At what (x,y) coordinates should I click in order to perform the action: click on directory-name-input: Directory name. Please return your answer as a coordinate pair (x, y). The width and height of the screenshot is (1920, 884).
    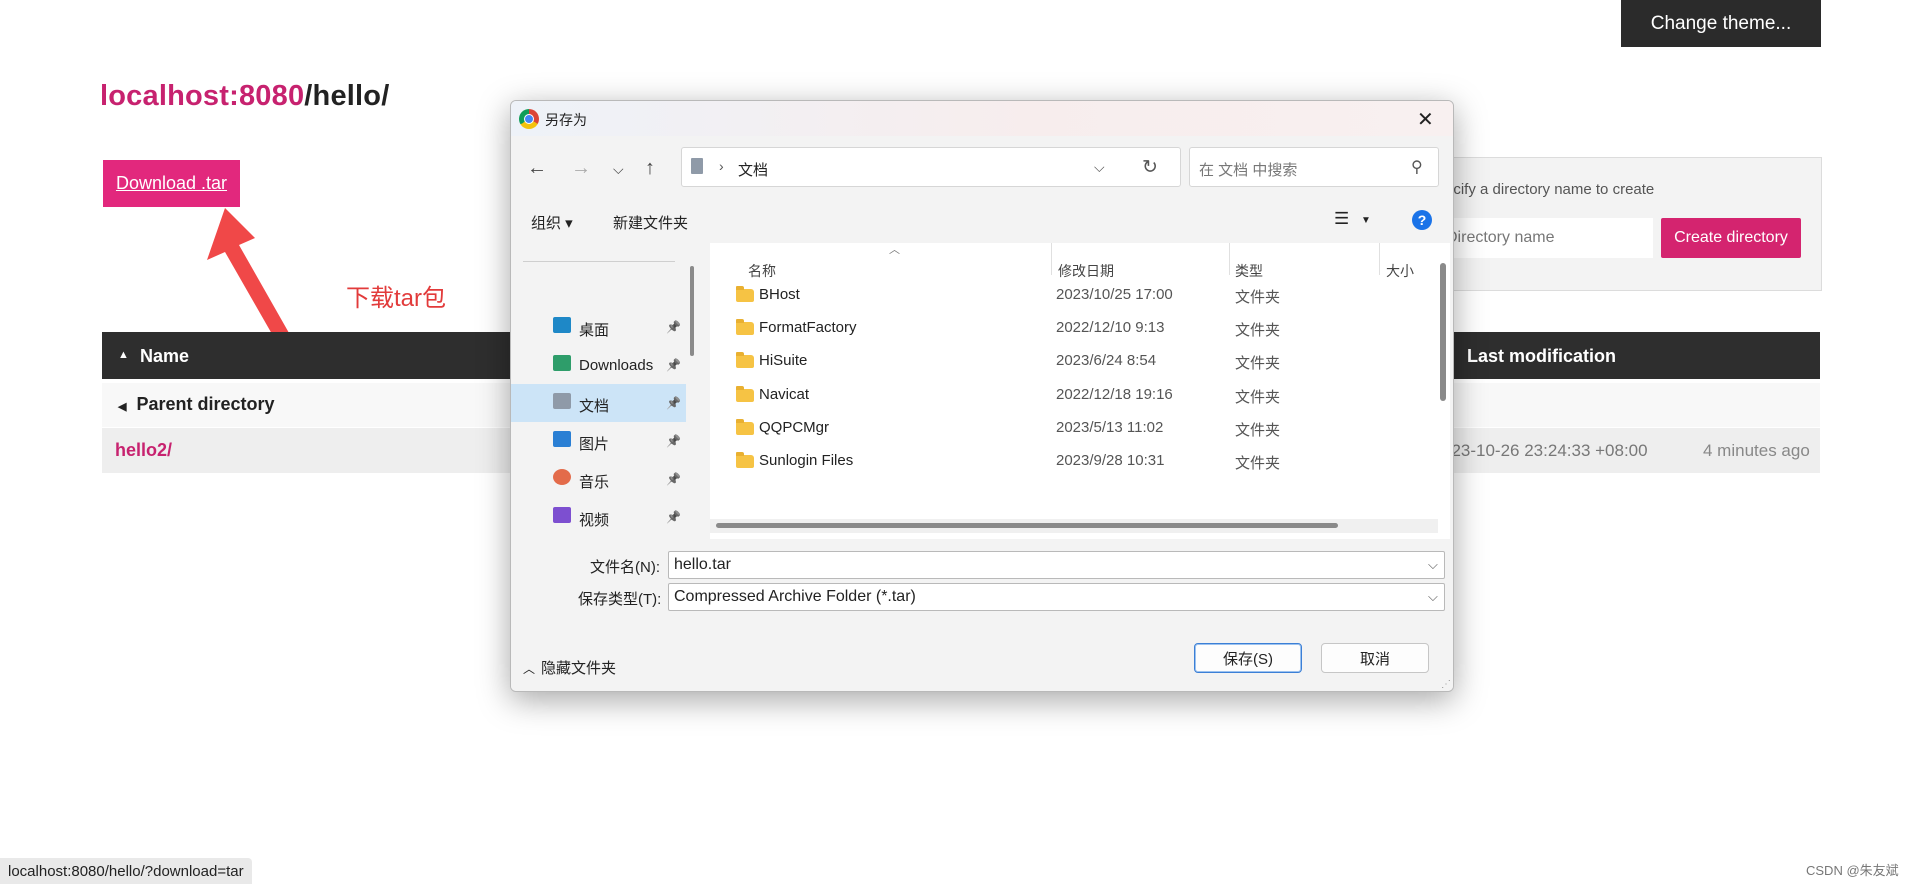
    Looking at the image, I should click on (1546, 238).